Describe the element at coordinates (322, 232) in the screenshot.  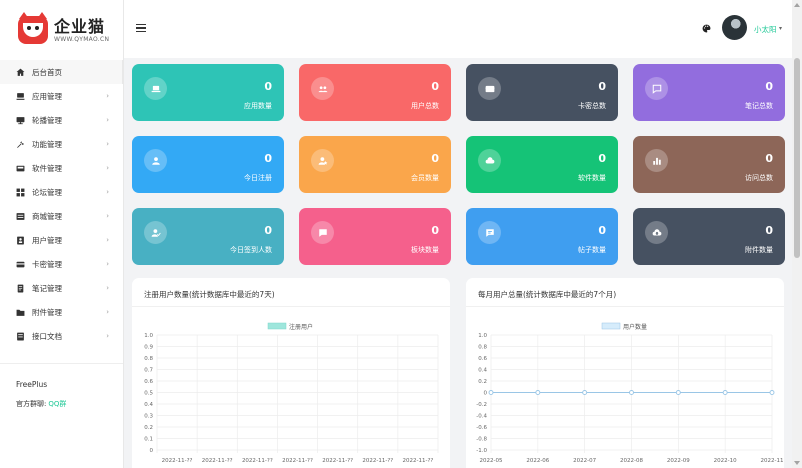
I see `message-icon` at that location.